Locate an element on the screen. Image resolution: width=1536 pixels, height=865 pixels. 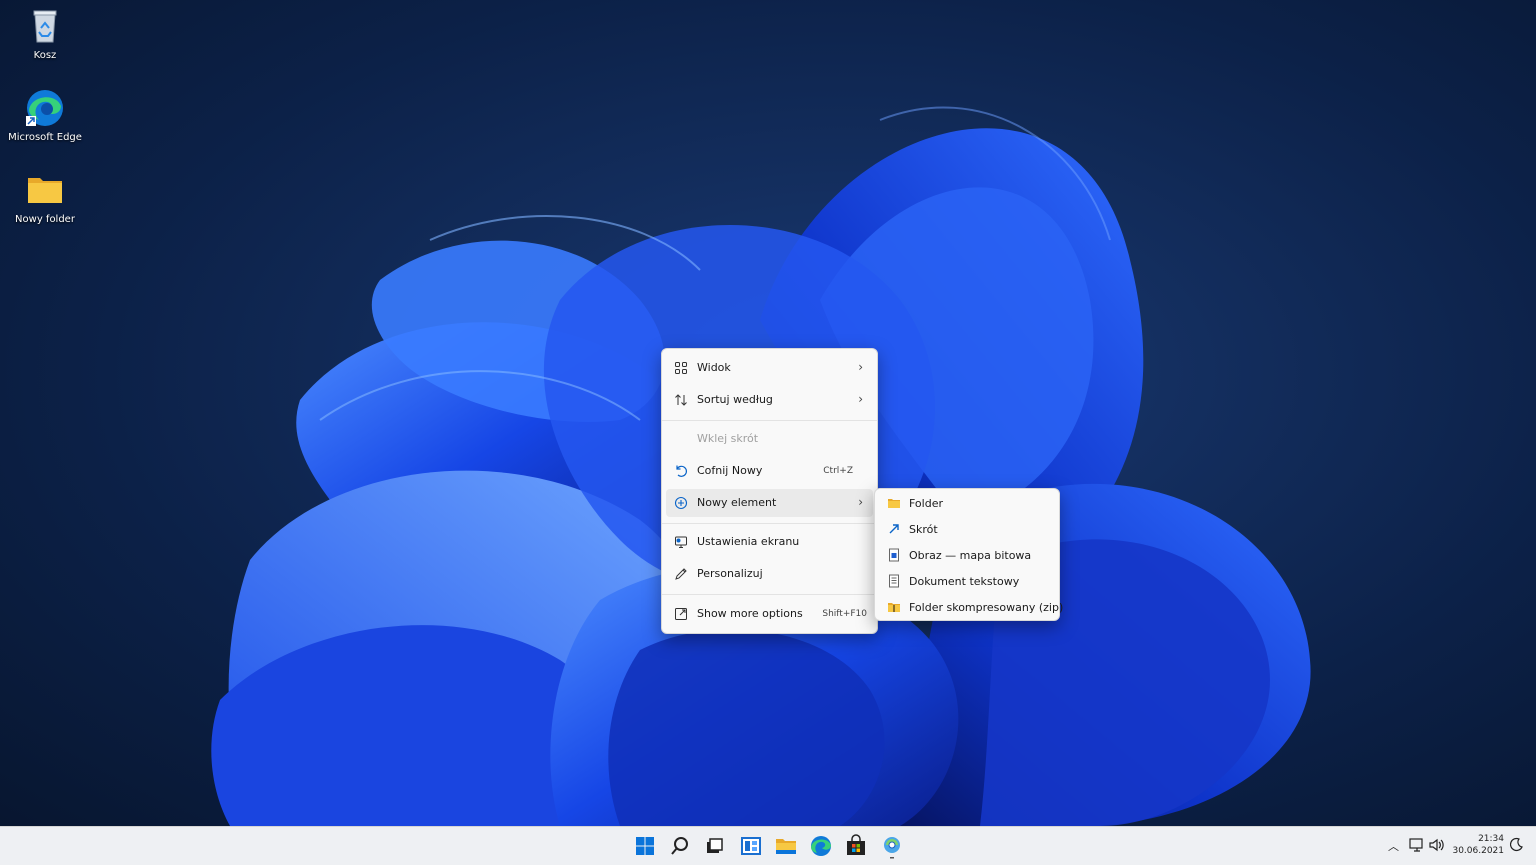
clock: 21:34 30.06.2021 is located at coordinates (1478, 845).